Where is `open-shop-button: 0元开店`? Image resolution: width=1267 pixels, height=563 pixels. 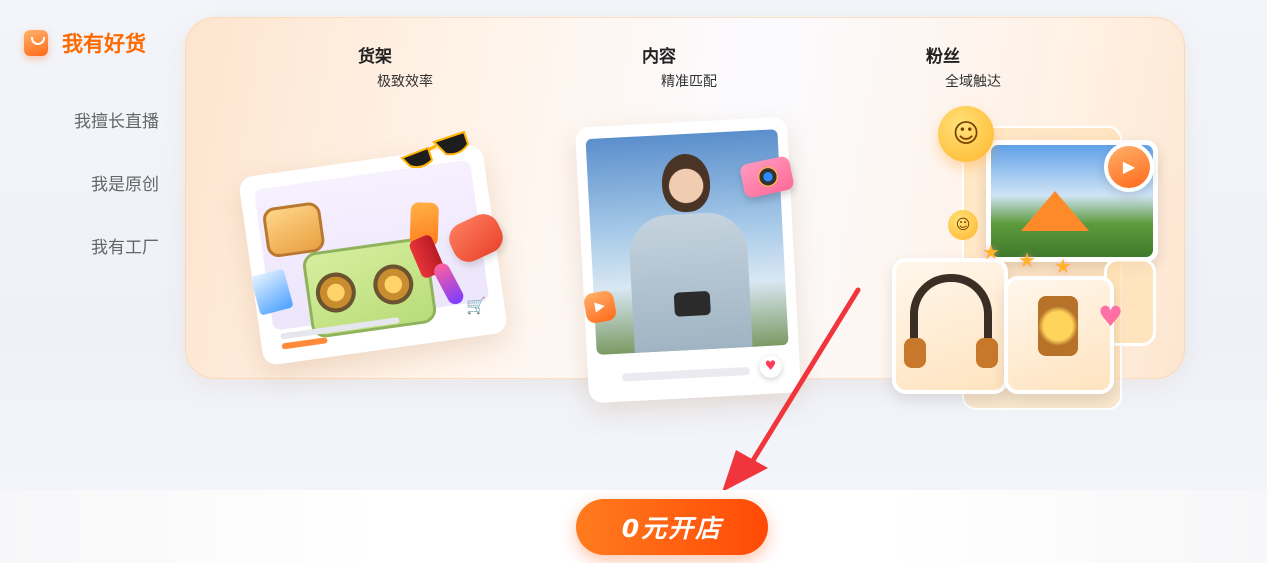 open-shop-button: 0元开店 is located at coordinates (672, 527).